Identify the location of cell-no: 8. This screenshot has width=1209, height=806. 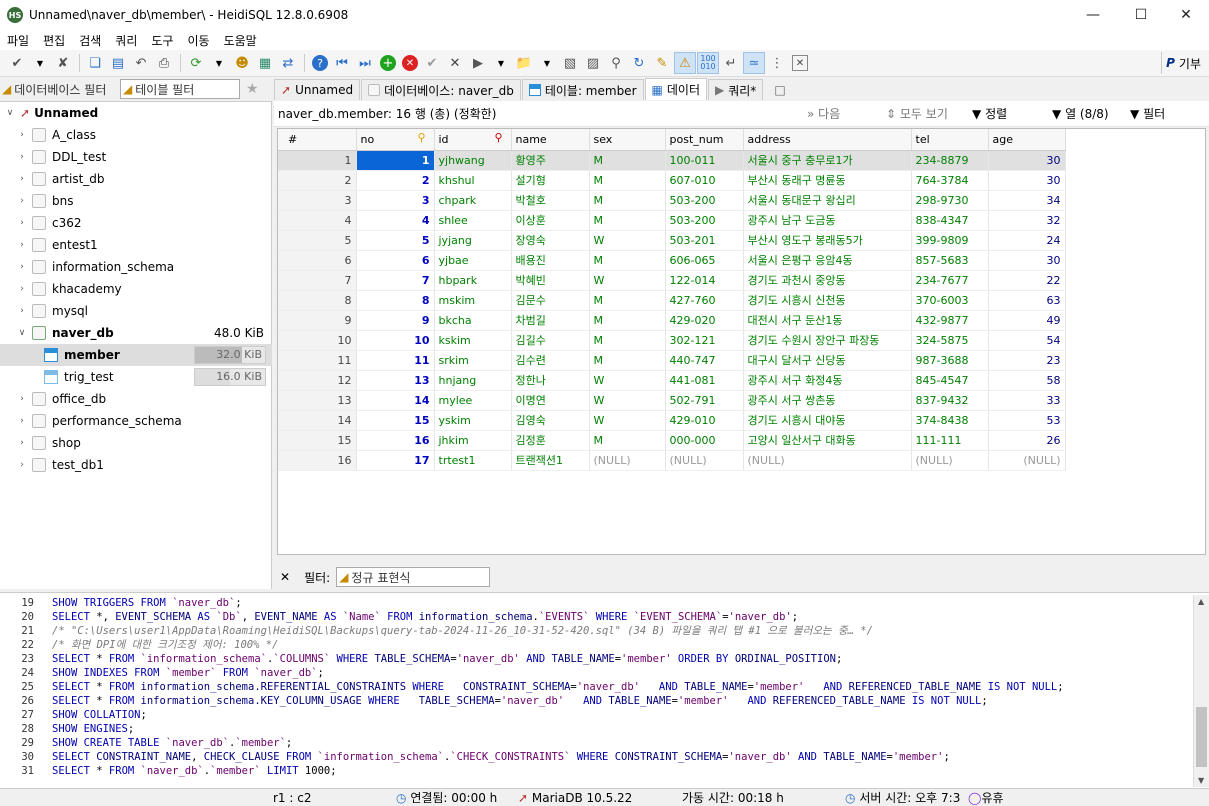
(395, 300).